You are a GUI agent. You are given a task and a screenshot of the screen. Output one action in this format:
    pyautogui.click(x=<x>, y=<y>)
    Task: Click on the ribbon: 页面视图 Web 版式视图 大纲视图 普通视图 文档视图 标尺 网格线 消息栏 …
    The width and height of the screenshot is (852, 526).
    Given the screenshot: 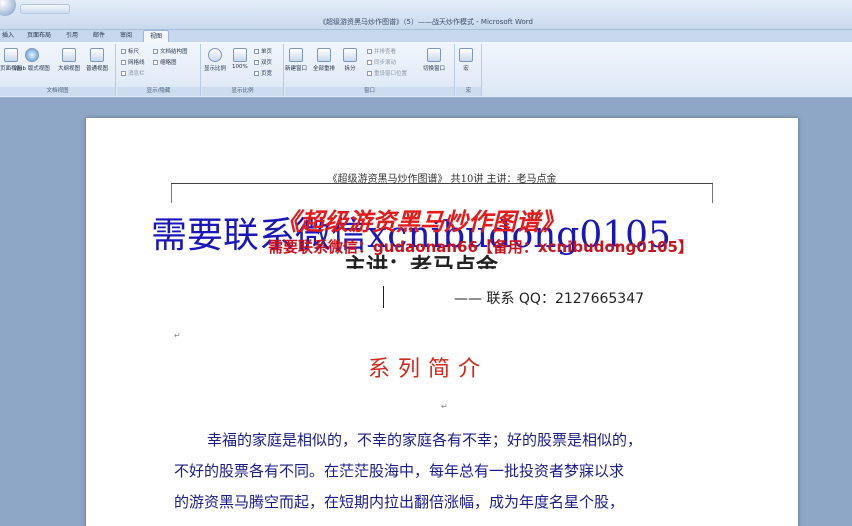 What is the action you would take?
    pyautogui.click(x=426, y=70)
    